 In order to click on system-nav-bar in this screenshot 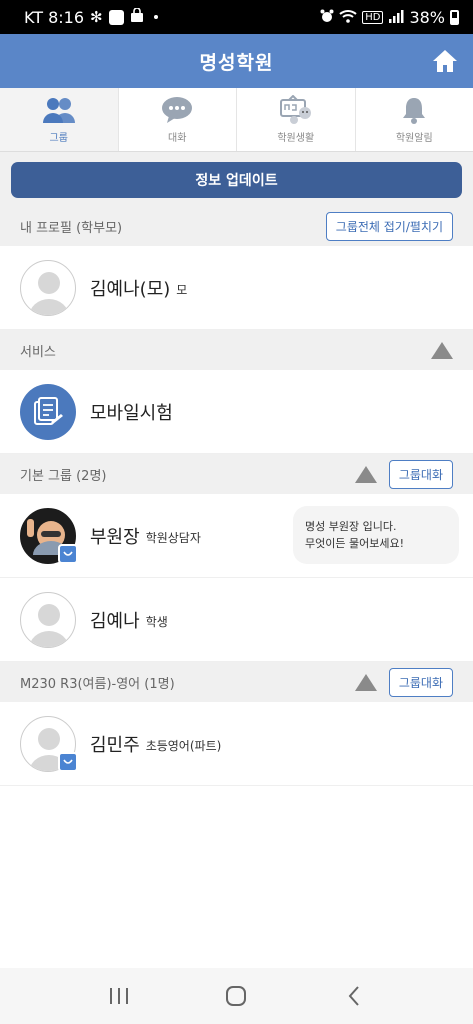, I will do `click(236, 996)`.